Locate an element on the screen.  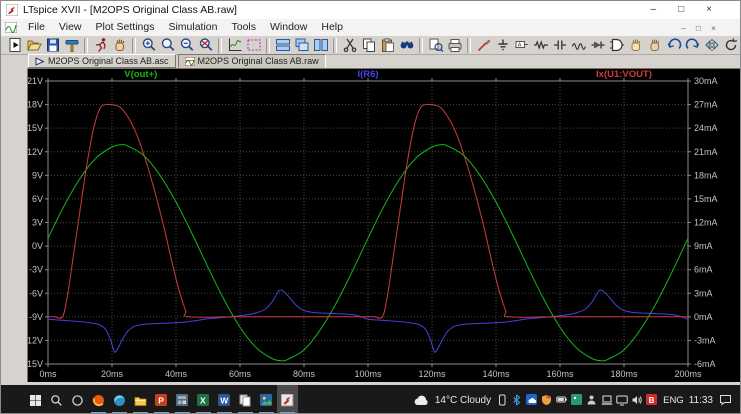
mirror-button is located at coordinates (711, 45).